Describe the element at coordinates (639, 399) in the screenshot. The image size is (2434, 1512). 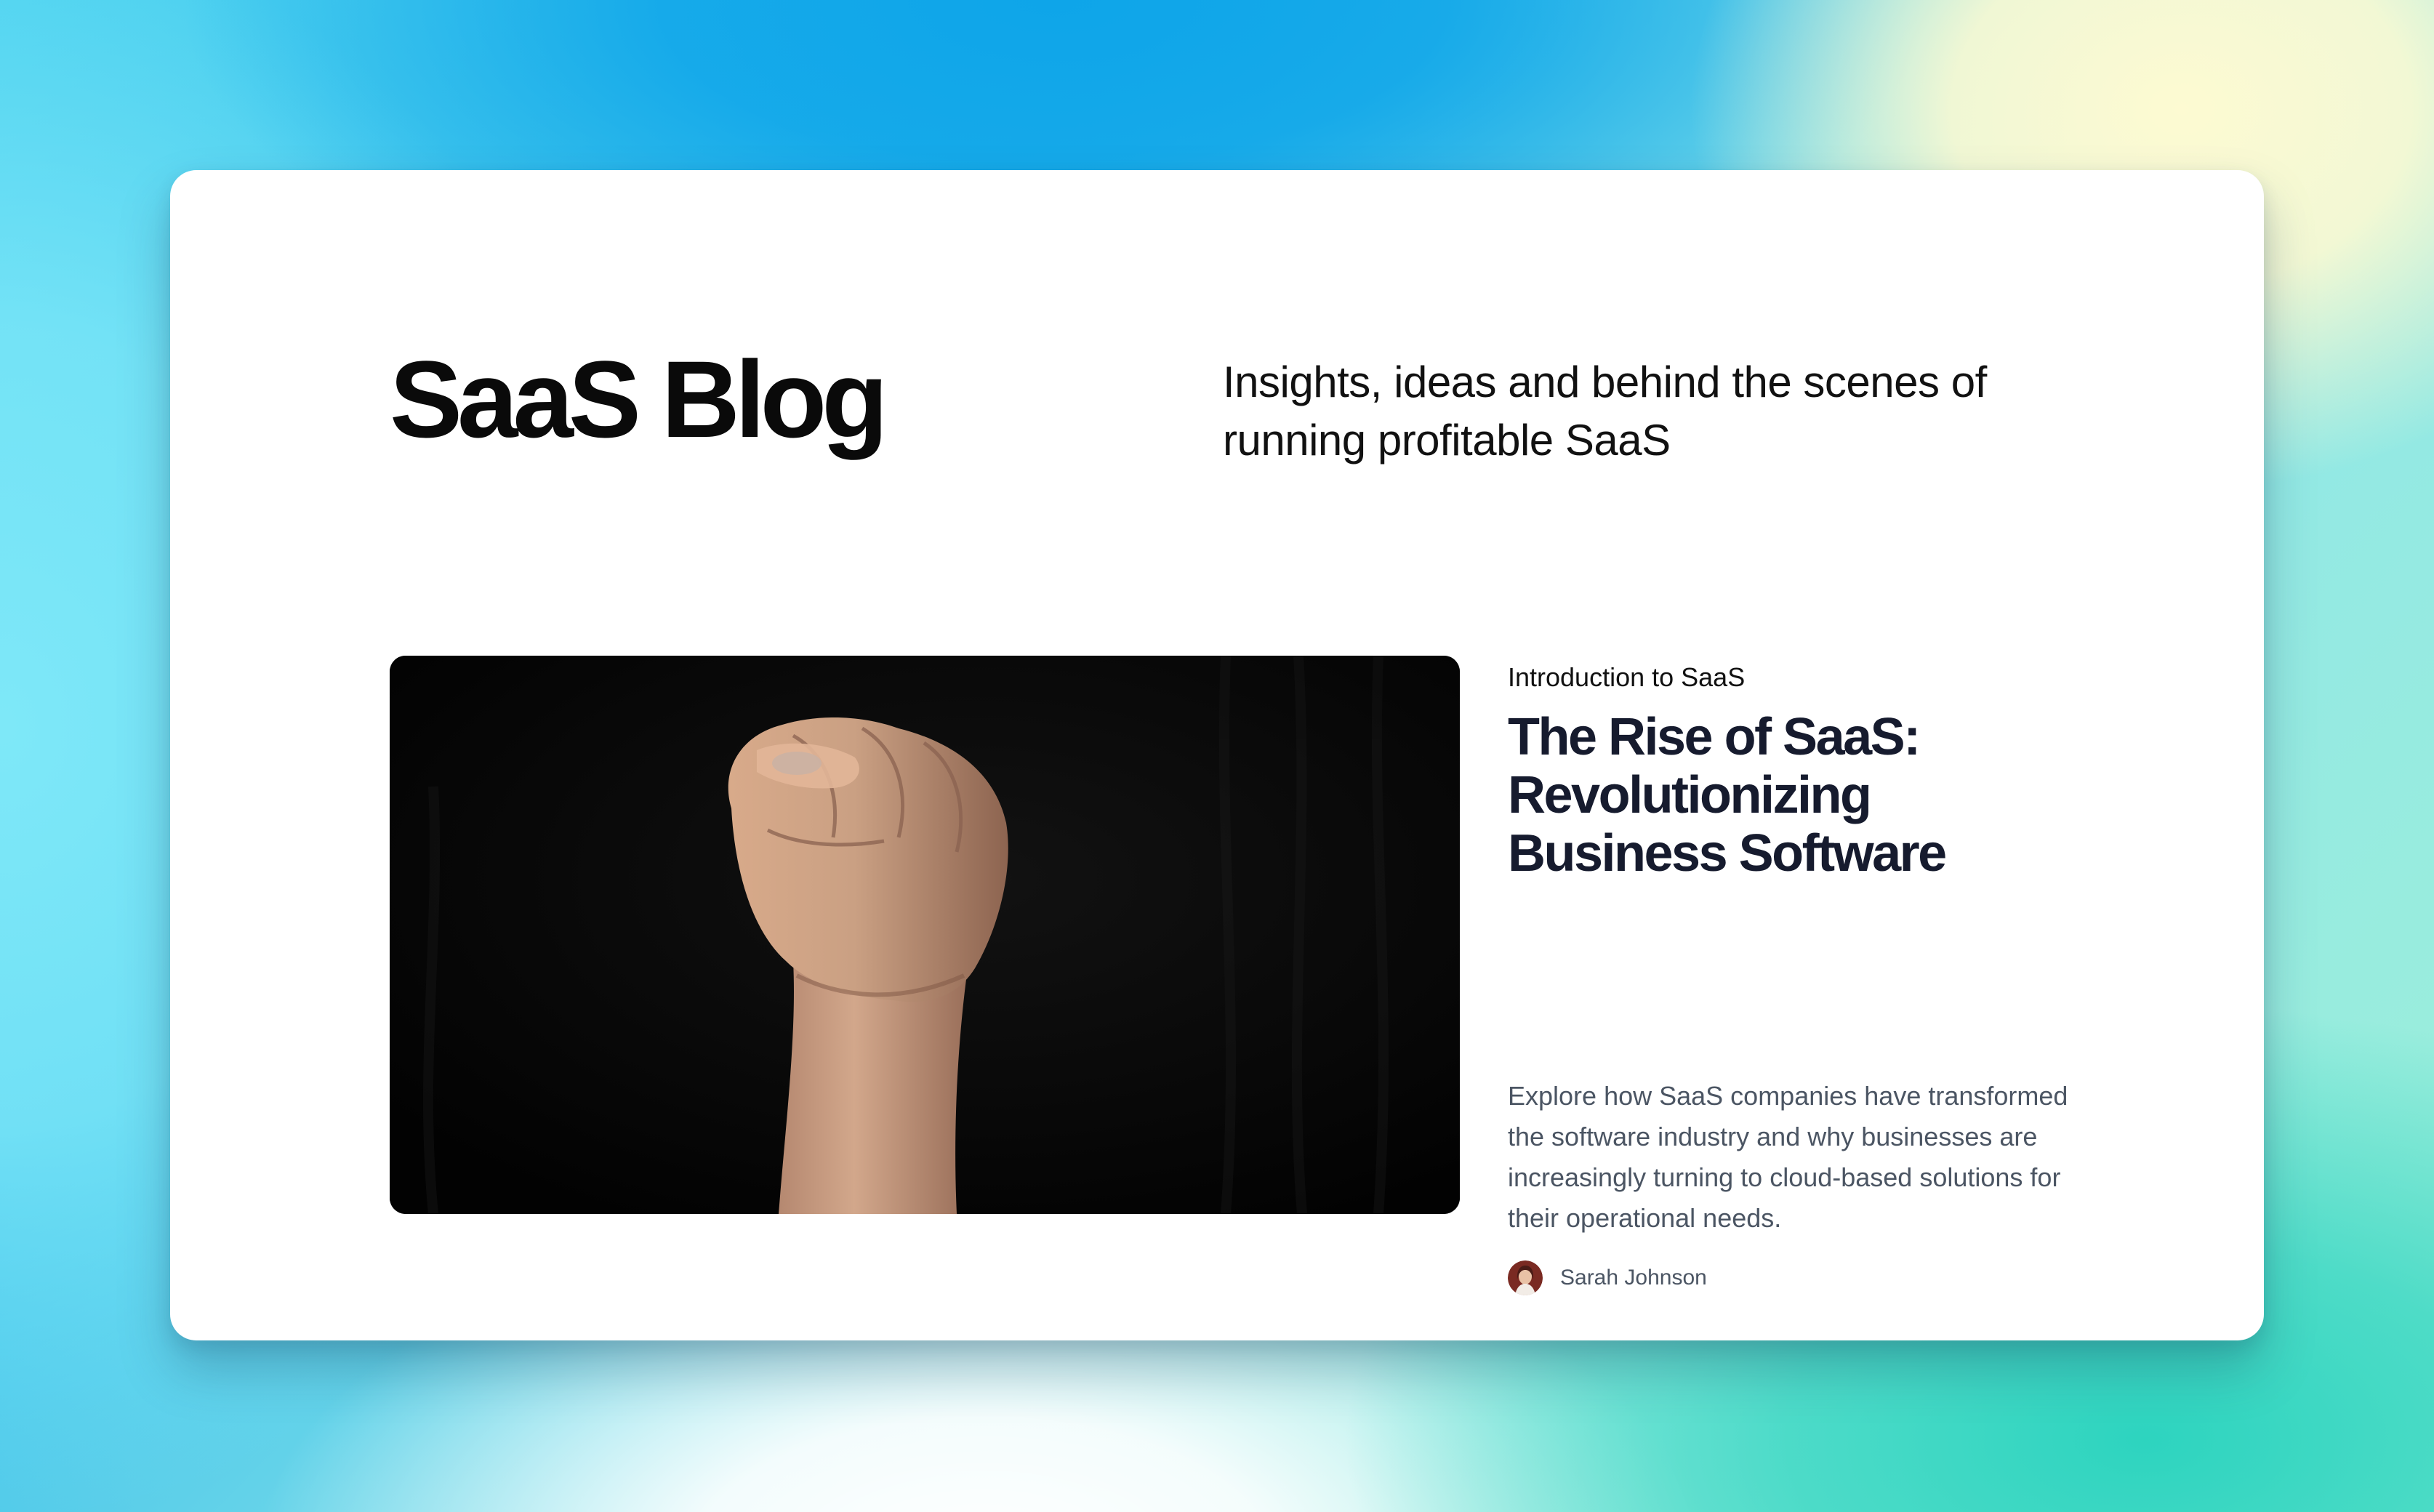
I see `blog-title: SaaS Blog` at that location.